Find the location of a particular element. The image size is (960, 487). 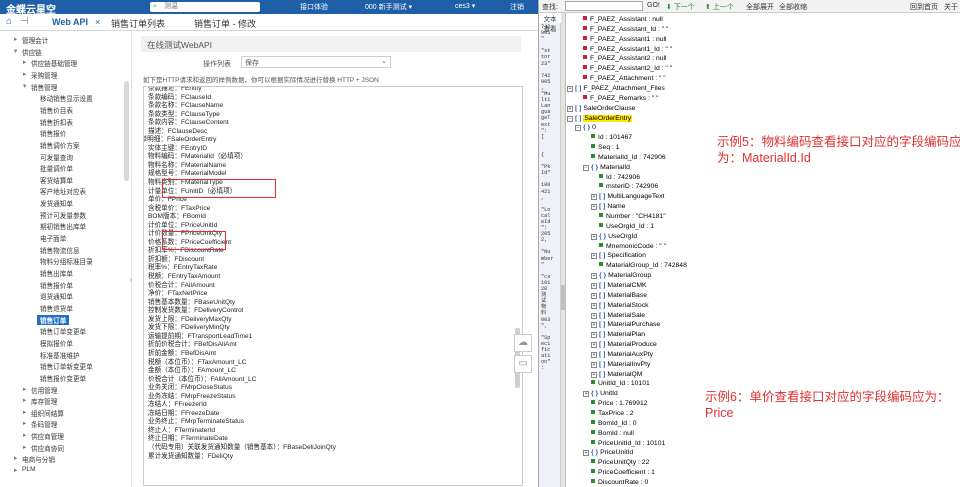

account-switcher: 000 新手测试 ▾ is located at coordinates (388, 7).